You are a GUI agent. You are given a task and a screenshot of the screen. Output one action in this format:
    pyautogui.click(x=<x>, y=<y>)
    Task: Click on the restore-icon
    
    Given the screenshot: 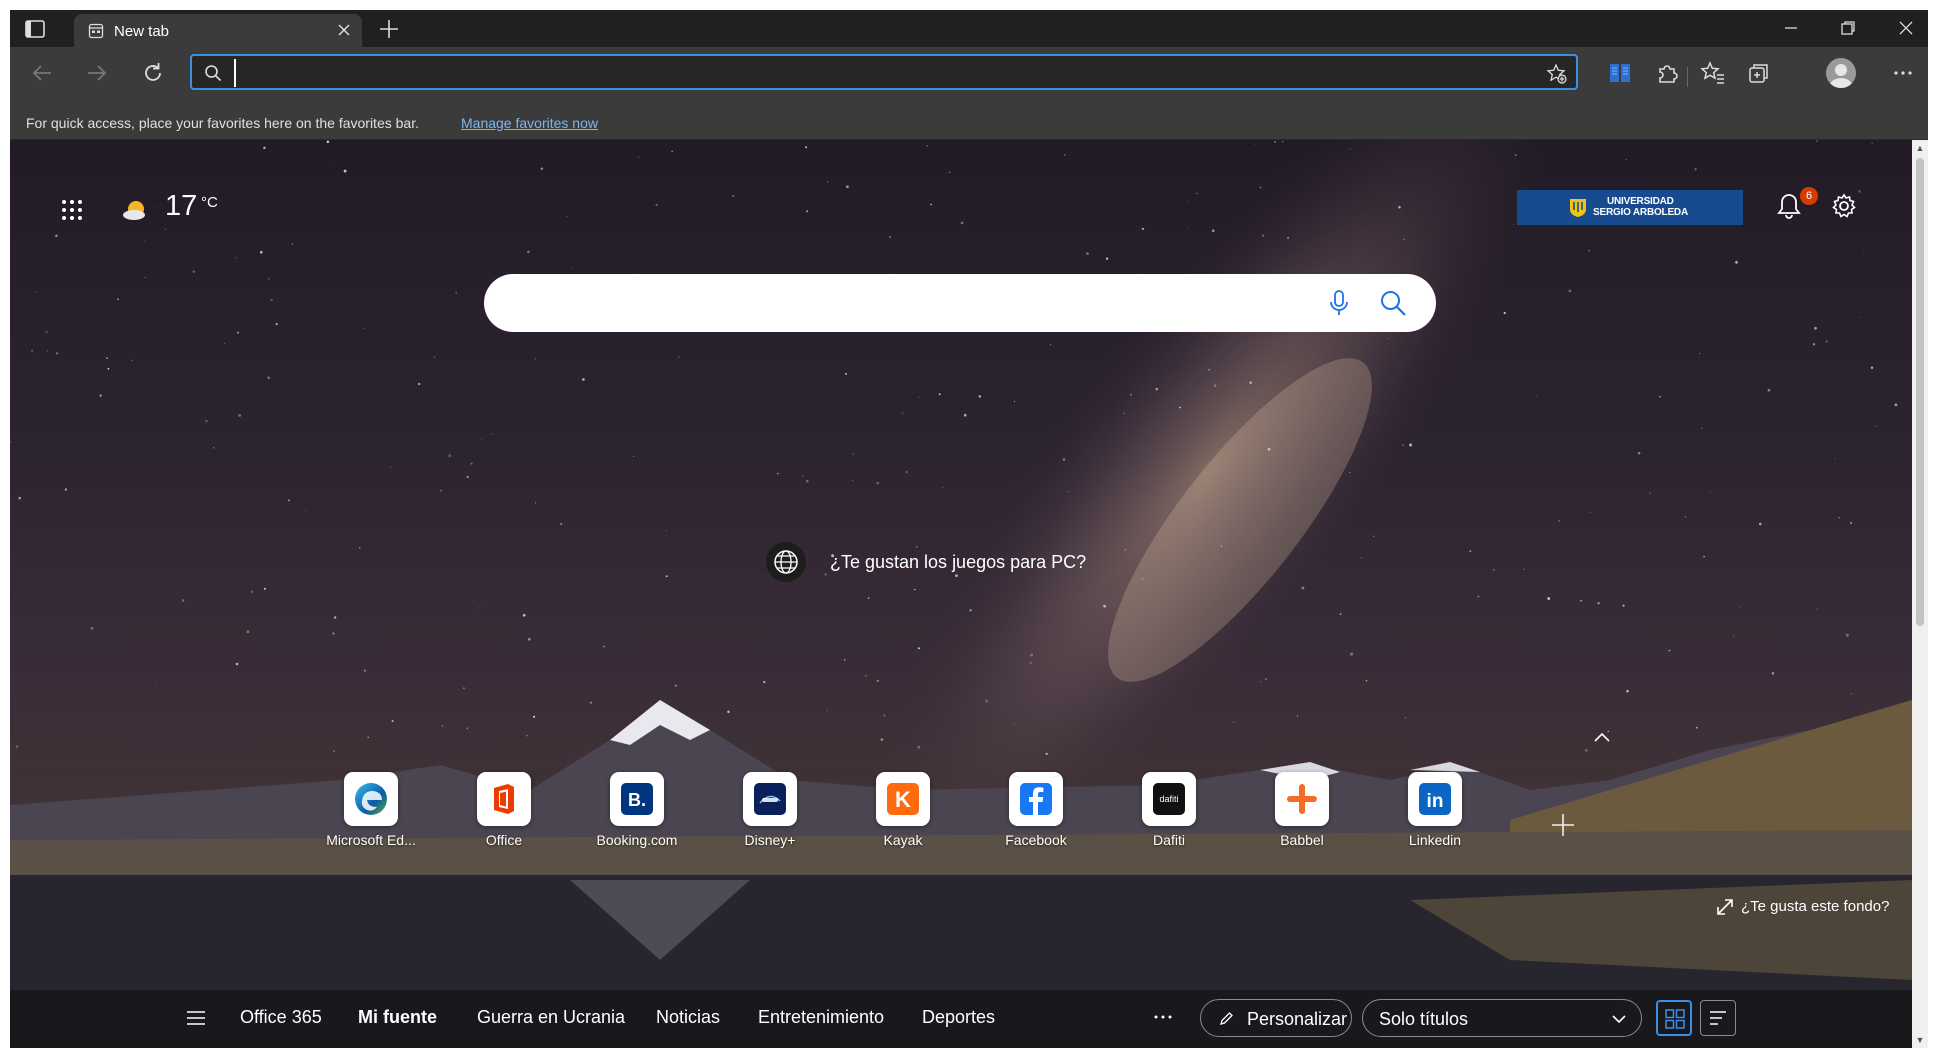 What is the action you would take?
    pyautogui.click(x=1848, y=28)
    